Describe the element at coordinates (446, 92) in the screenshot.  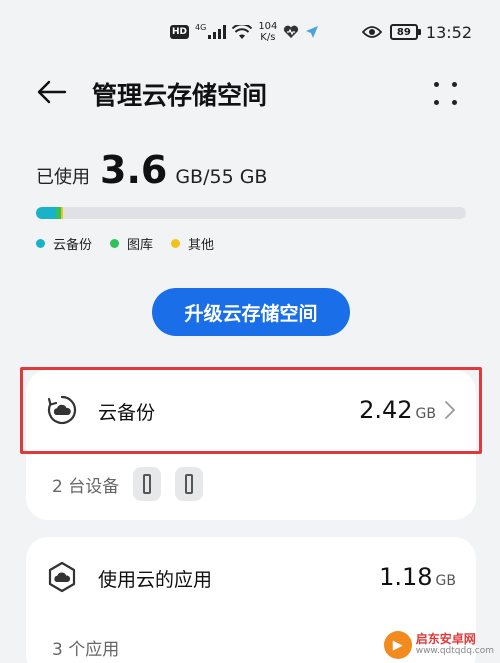
I see `more-options-button` at that location.